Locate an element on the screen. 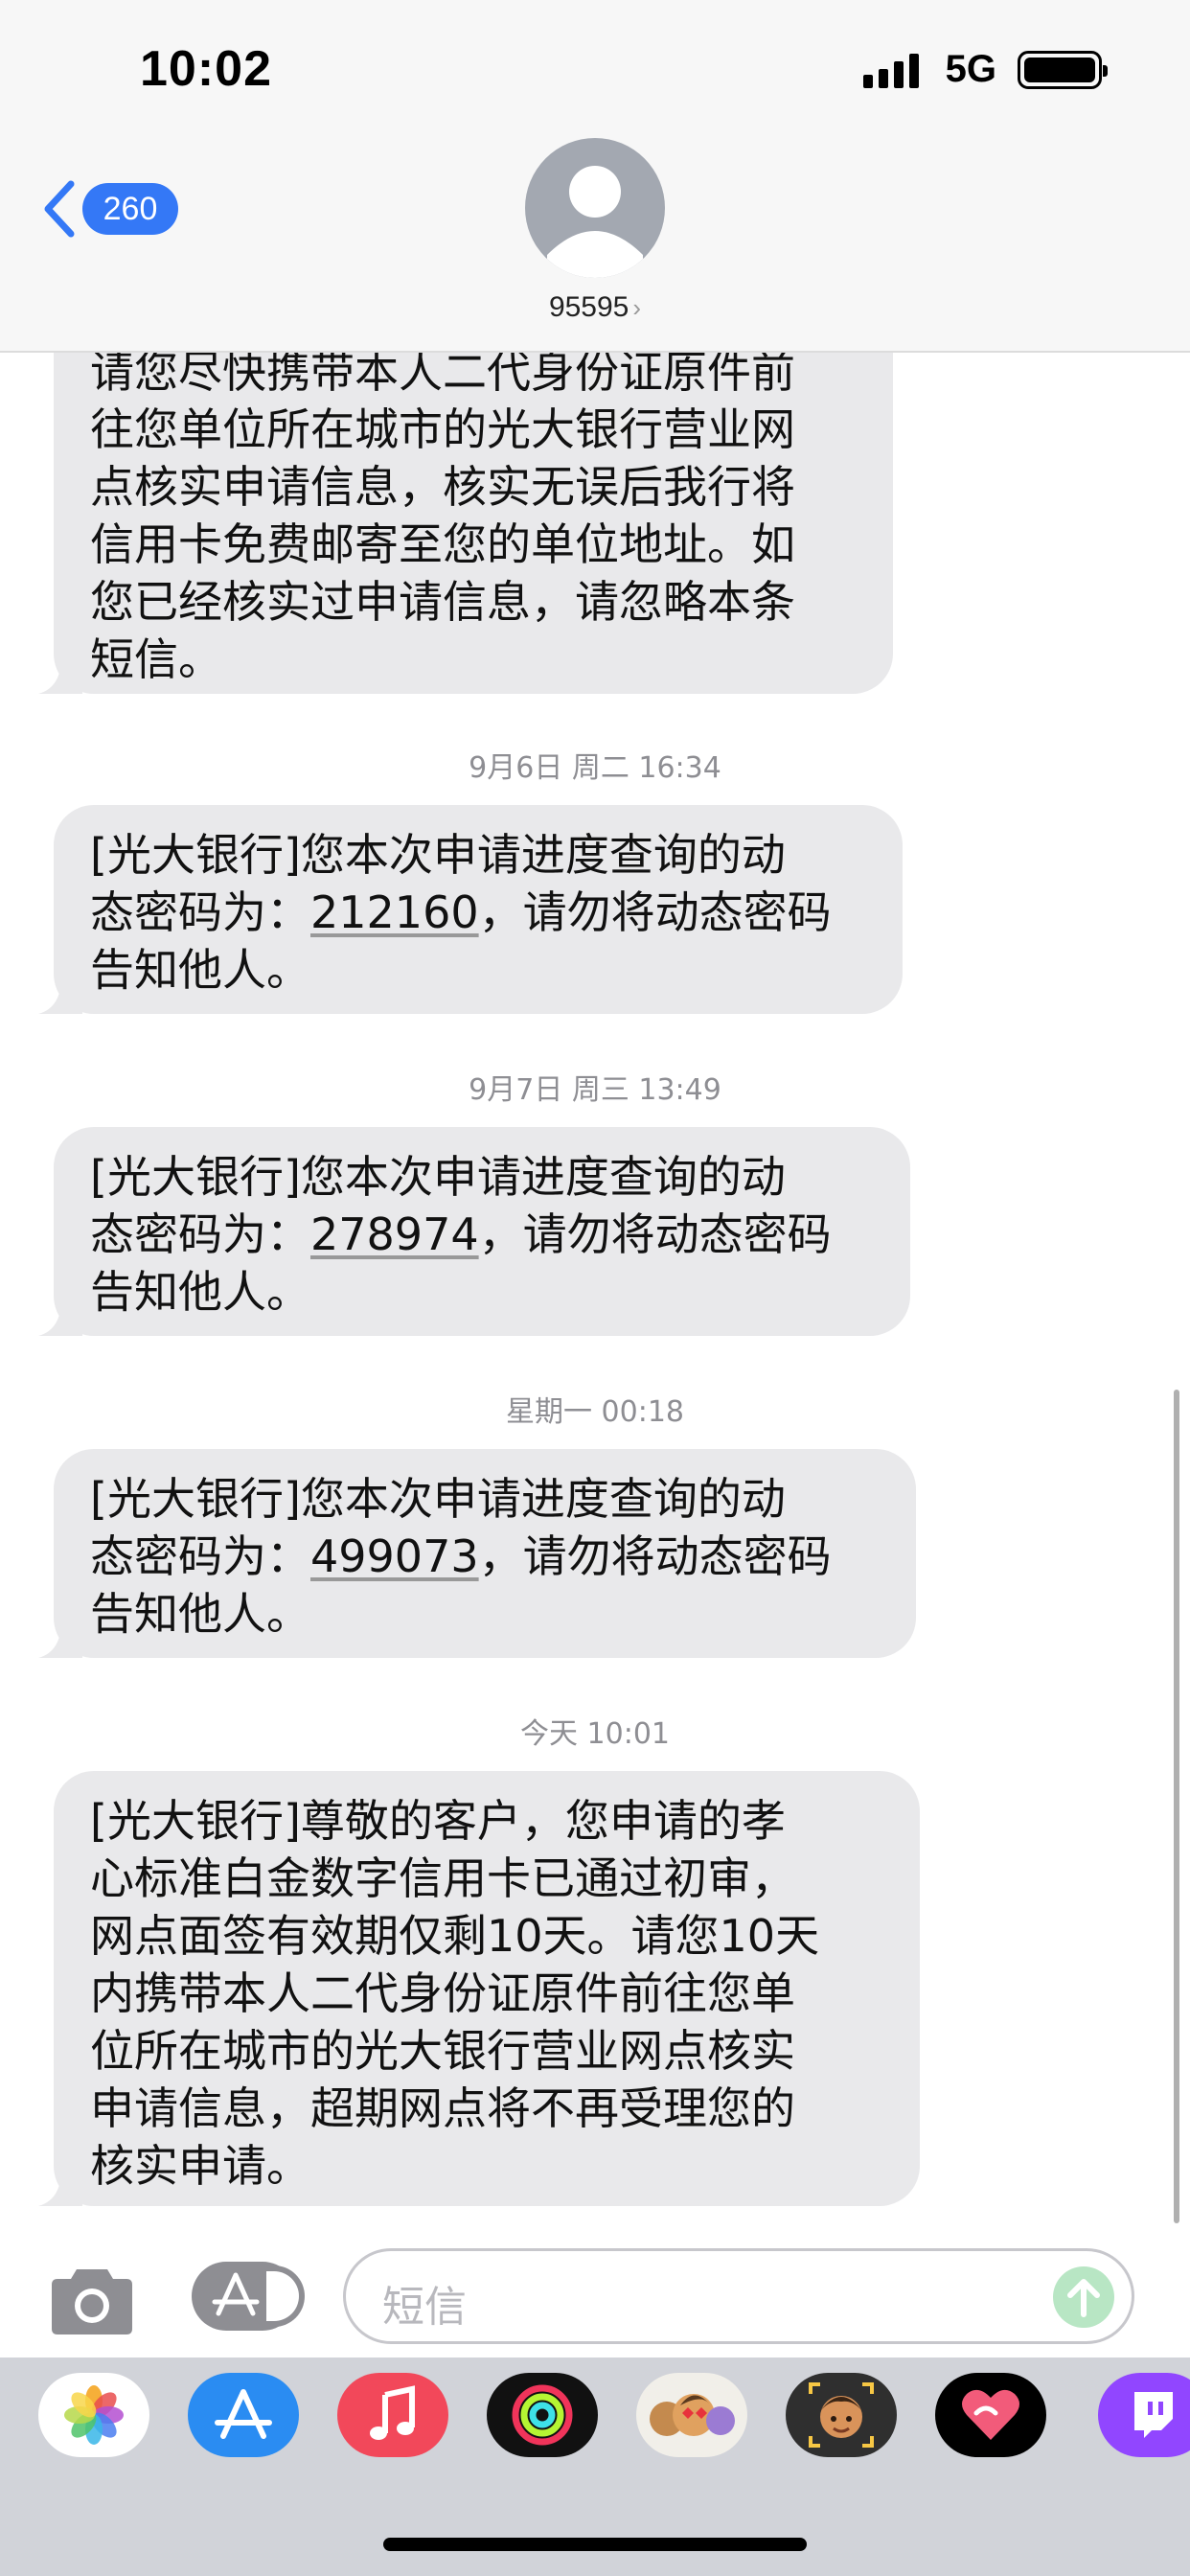 The height and width of the screenshot is (2576, 1190). activity-app-button is located at coordinates (543, 2415).